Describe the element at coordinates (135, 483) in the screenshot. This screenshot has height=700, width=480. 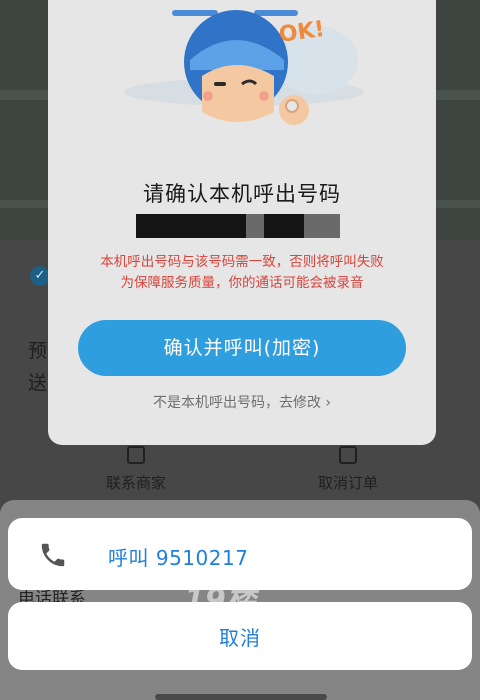
I see `contact-merchant-label: 联系商家` at that location.